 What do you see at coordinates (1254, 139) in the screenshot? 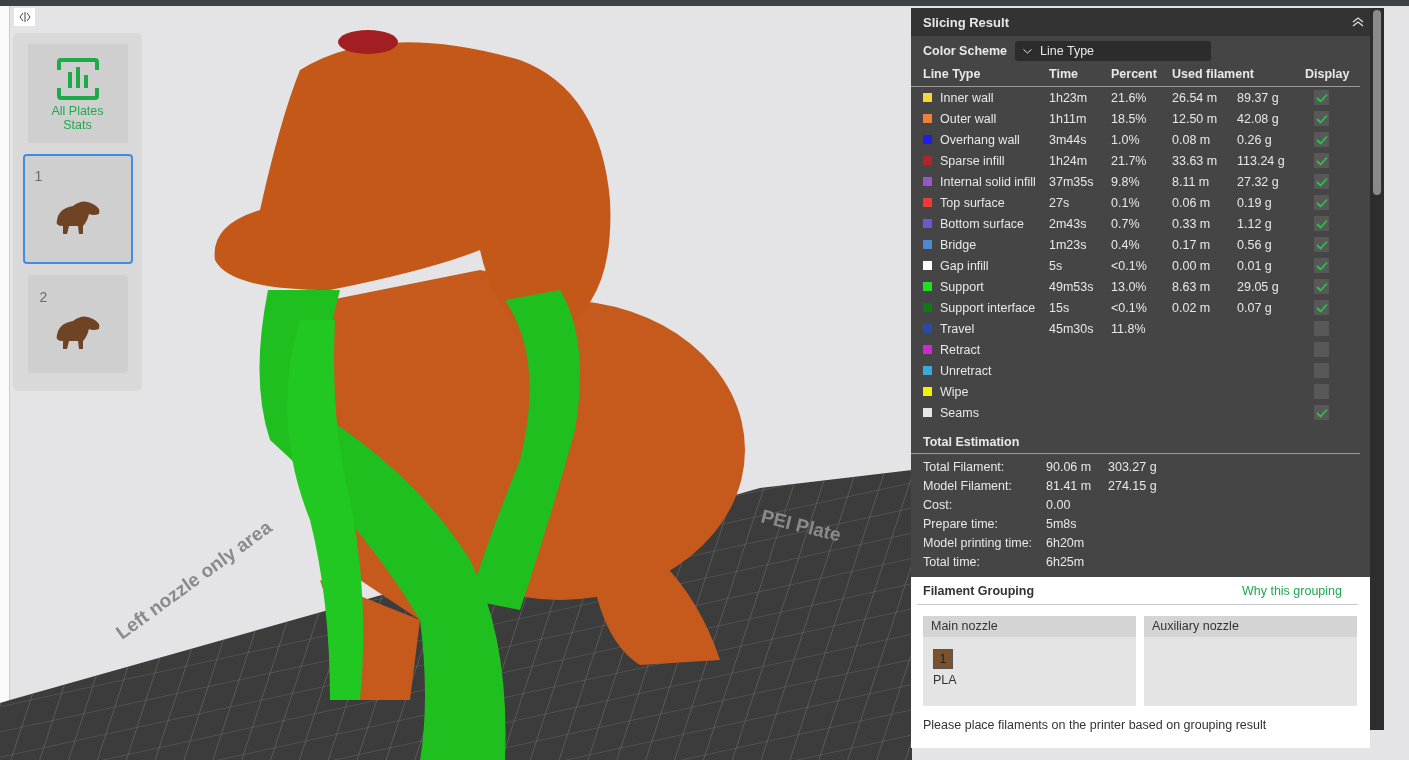
I see `weight-cell: 0.26 g` at bounding box center [1254, 139].